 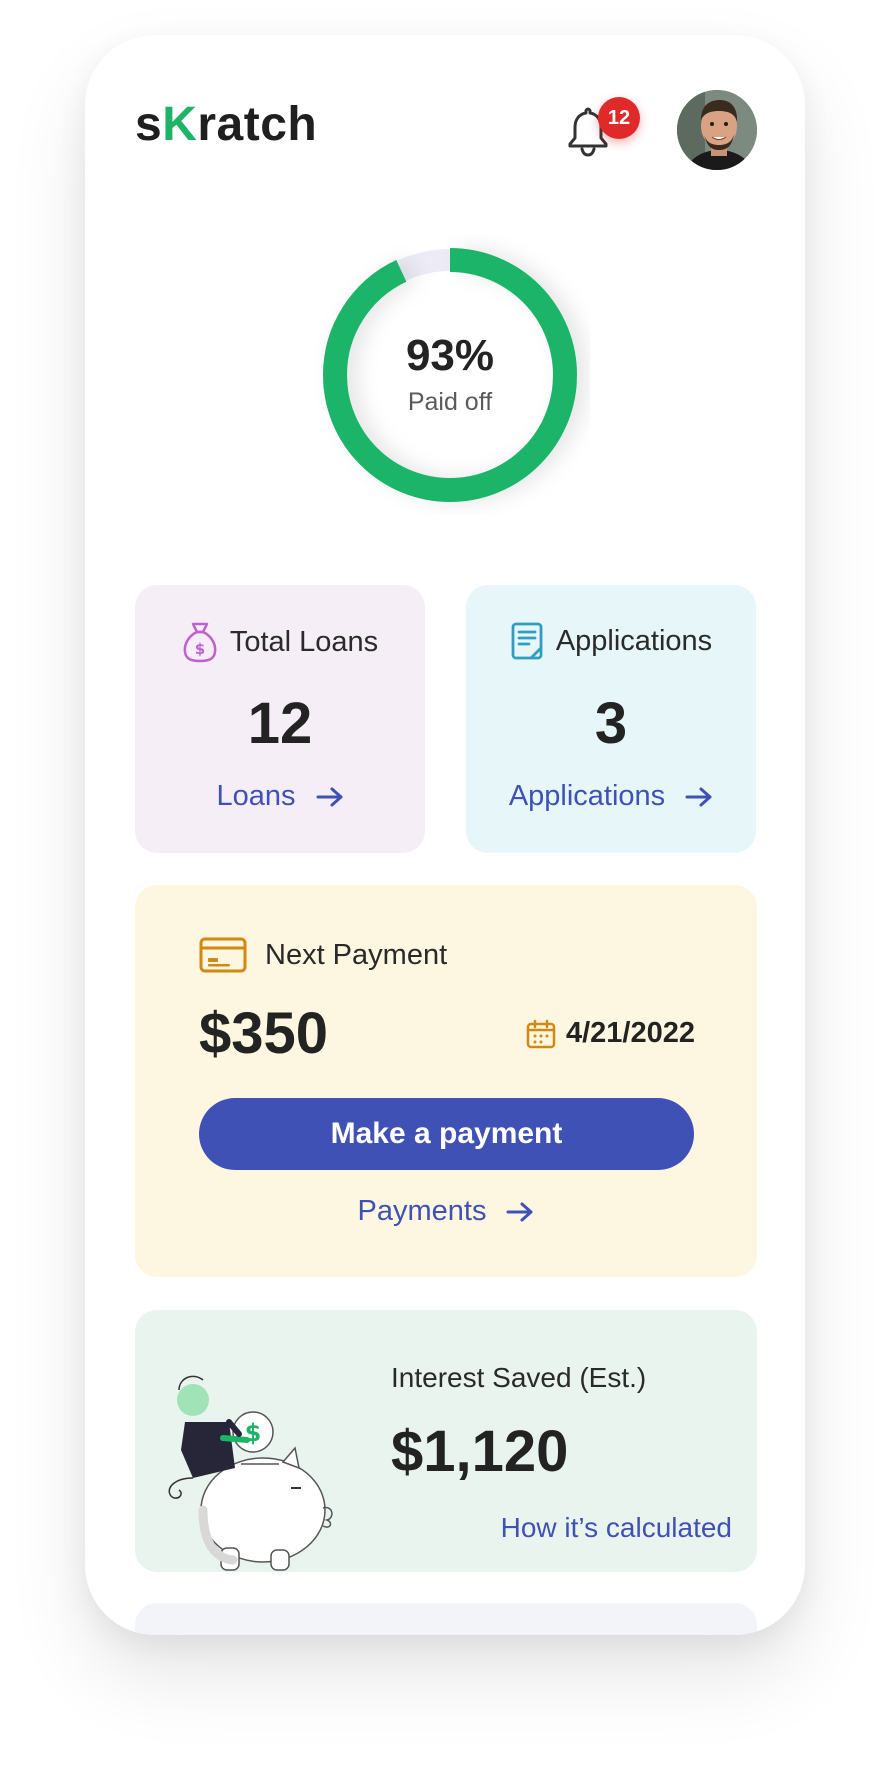 I want to click on applications-card: Applications 3 Applications, so click(x=611, y=719).